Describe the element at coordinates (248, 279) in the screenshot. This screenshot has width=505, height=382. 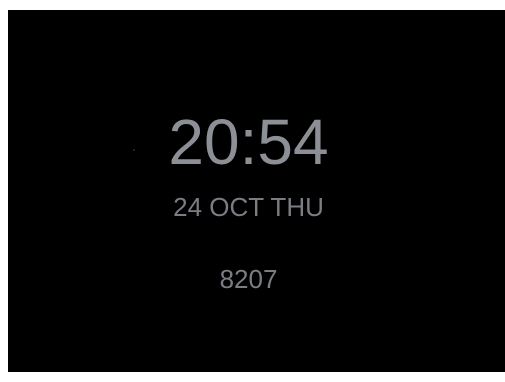
I see `step-count: 8207` at that location.